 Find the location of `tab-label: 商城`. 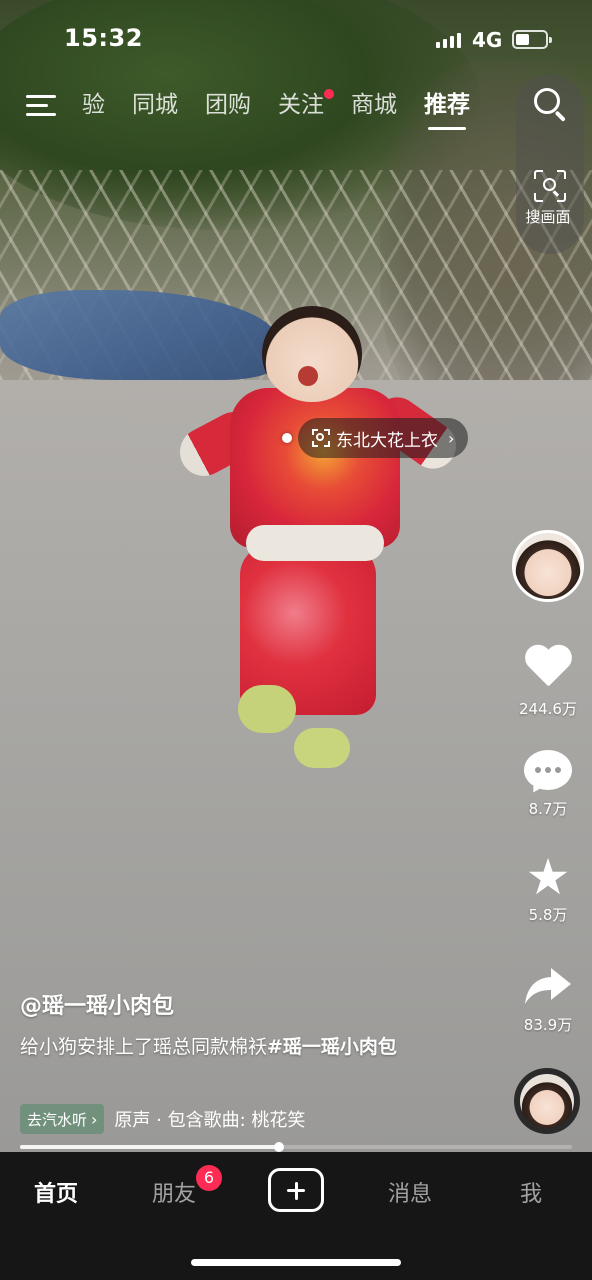

tab-label: 商城 is located at coordinates (374, 105).